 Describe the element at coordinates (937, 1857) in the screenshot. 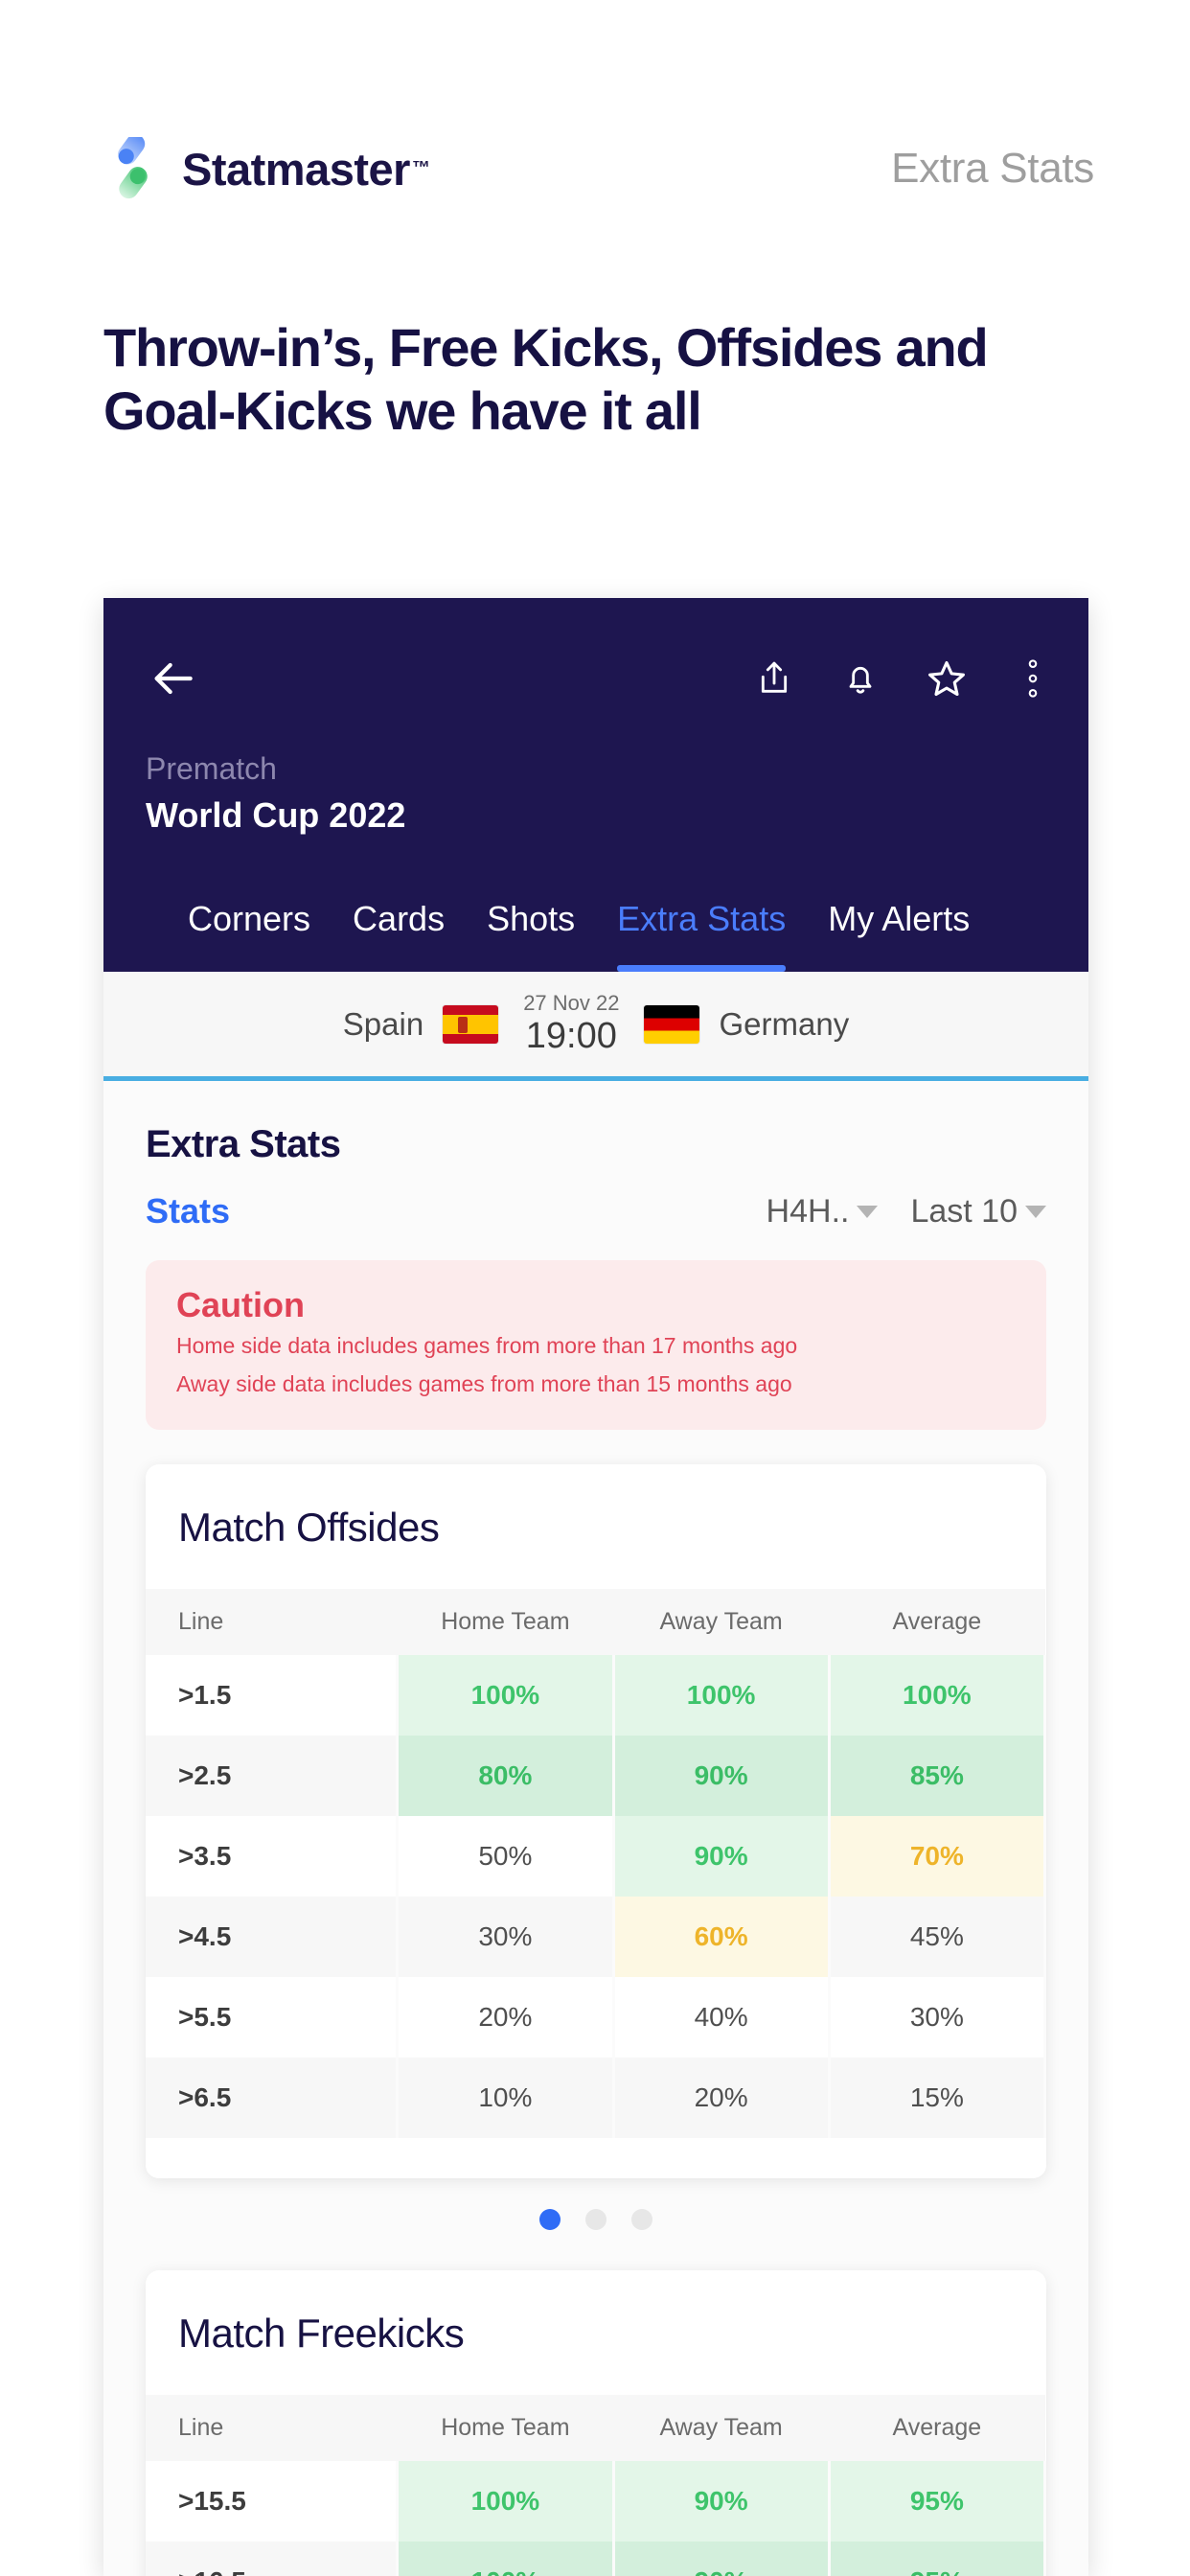

I see `cell-average: 70%` at that location.